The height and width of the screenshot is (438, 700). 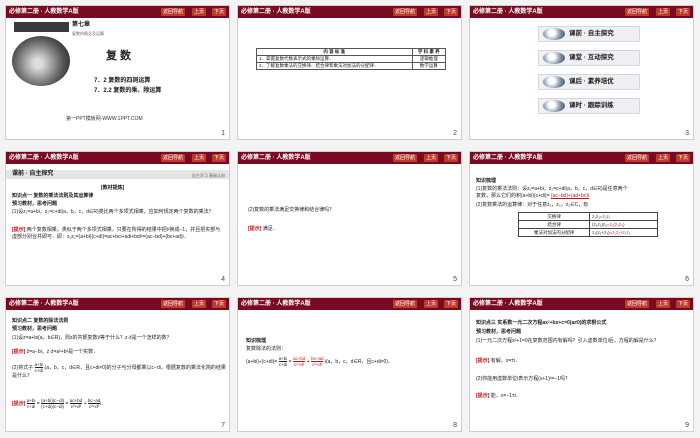 What do you see at coordinates (334, 52) in the screenshot?
I see `table-header: 内 容 标 准` at bounding box center [334, 52].